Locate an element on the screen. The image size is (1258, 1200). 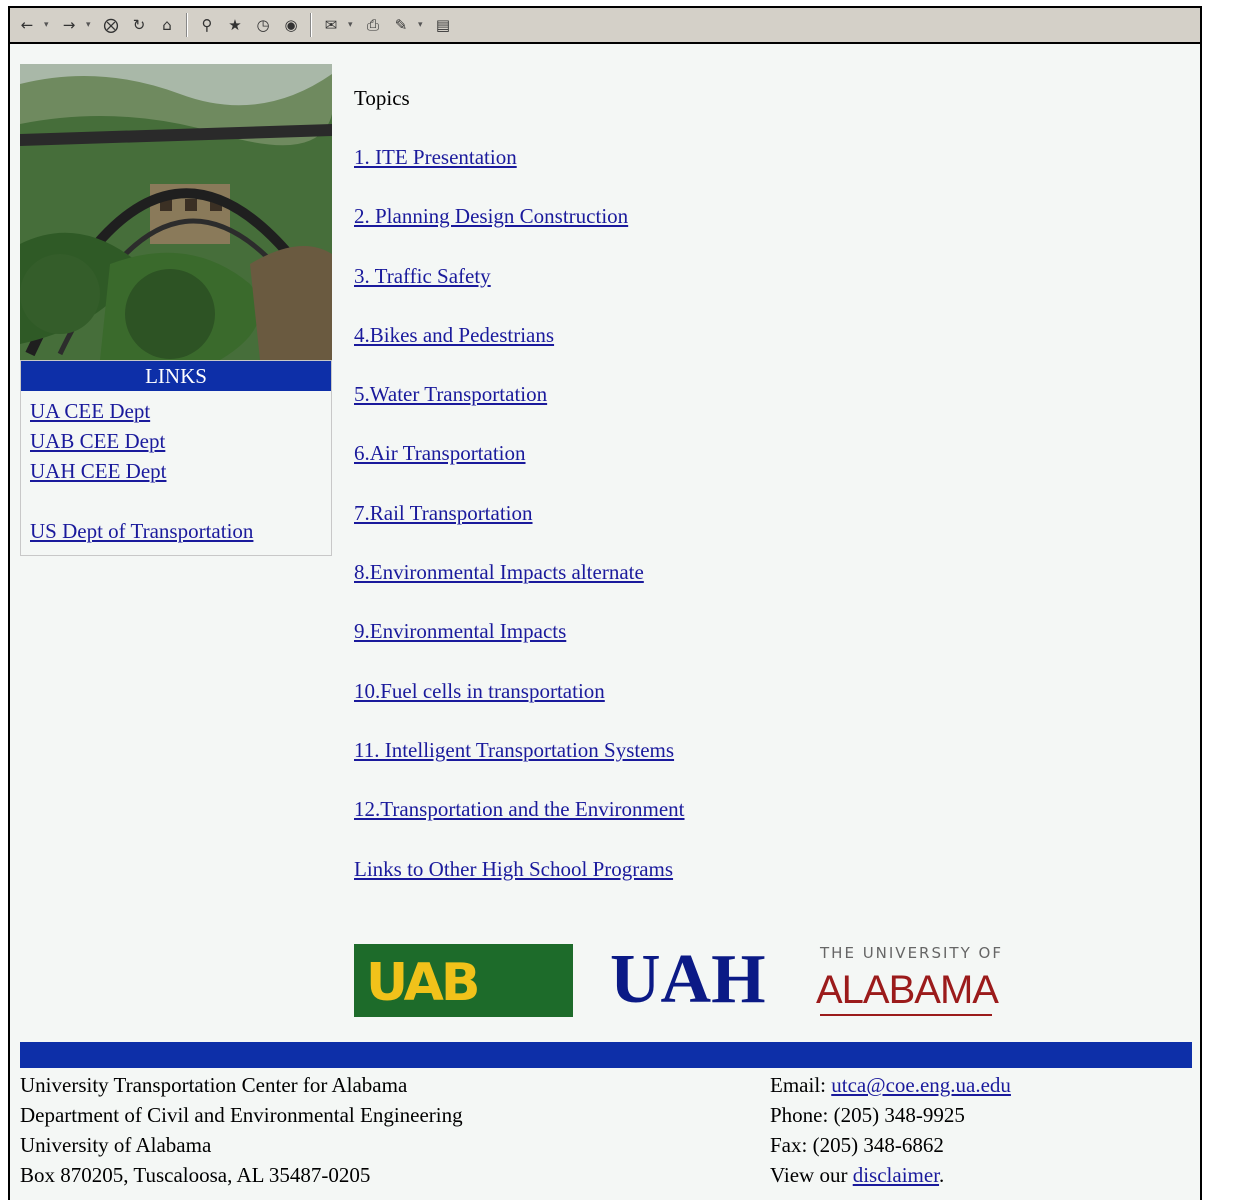
email-link: utca@coe.eng.ua.edu is located at coordinates (921, 1085).